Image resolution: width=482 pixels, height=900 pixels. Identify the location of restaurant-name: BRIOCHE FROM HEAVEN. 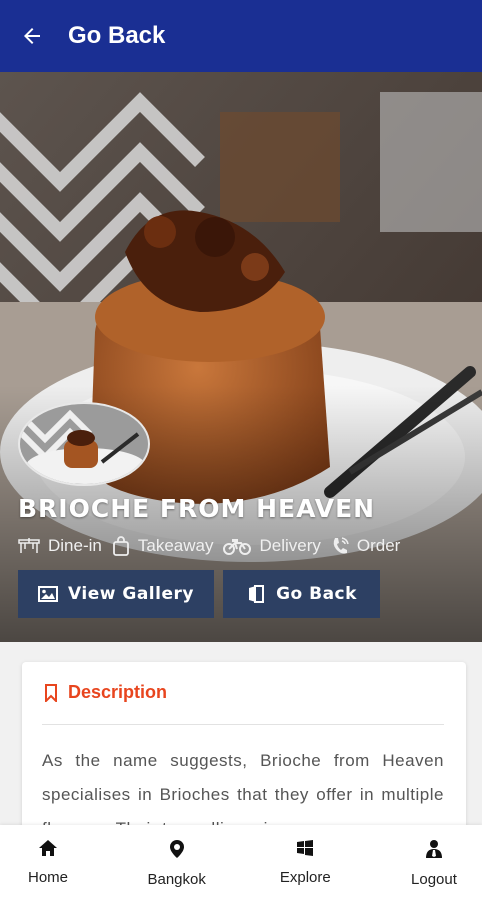
(197, 508).